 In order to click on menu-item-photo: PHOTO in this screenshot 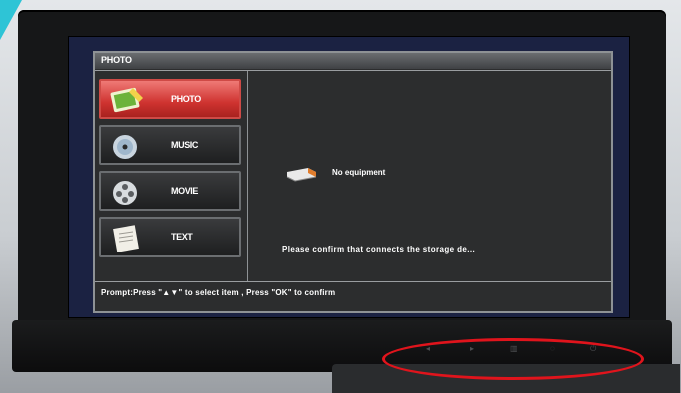, I will do `click(170, 99)`.